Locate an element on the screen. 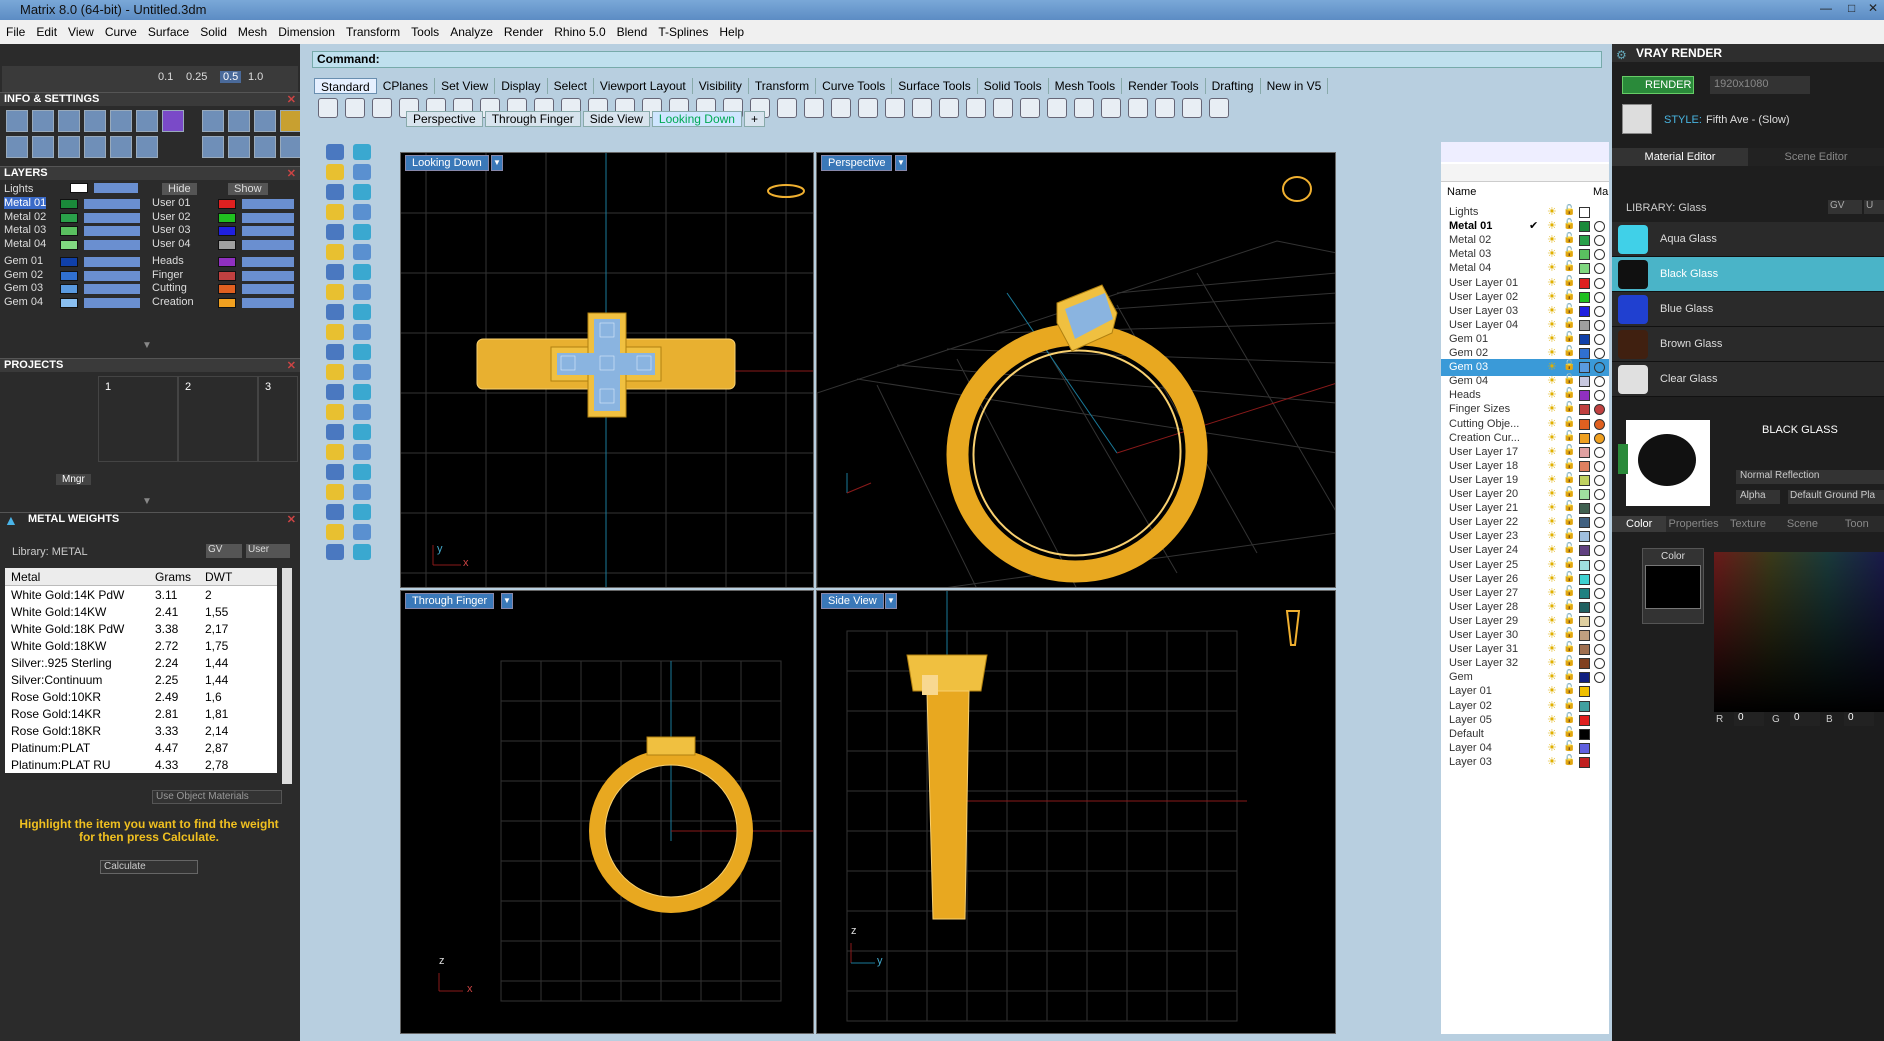 The image size is (1884, 1041). stack-icon is located at coordinates (69, 121).